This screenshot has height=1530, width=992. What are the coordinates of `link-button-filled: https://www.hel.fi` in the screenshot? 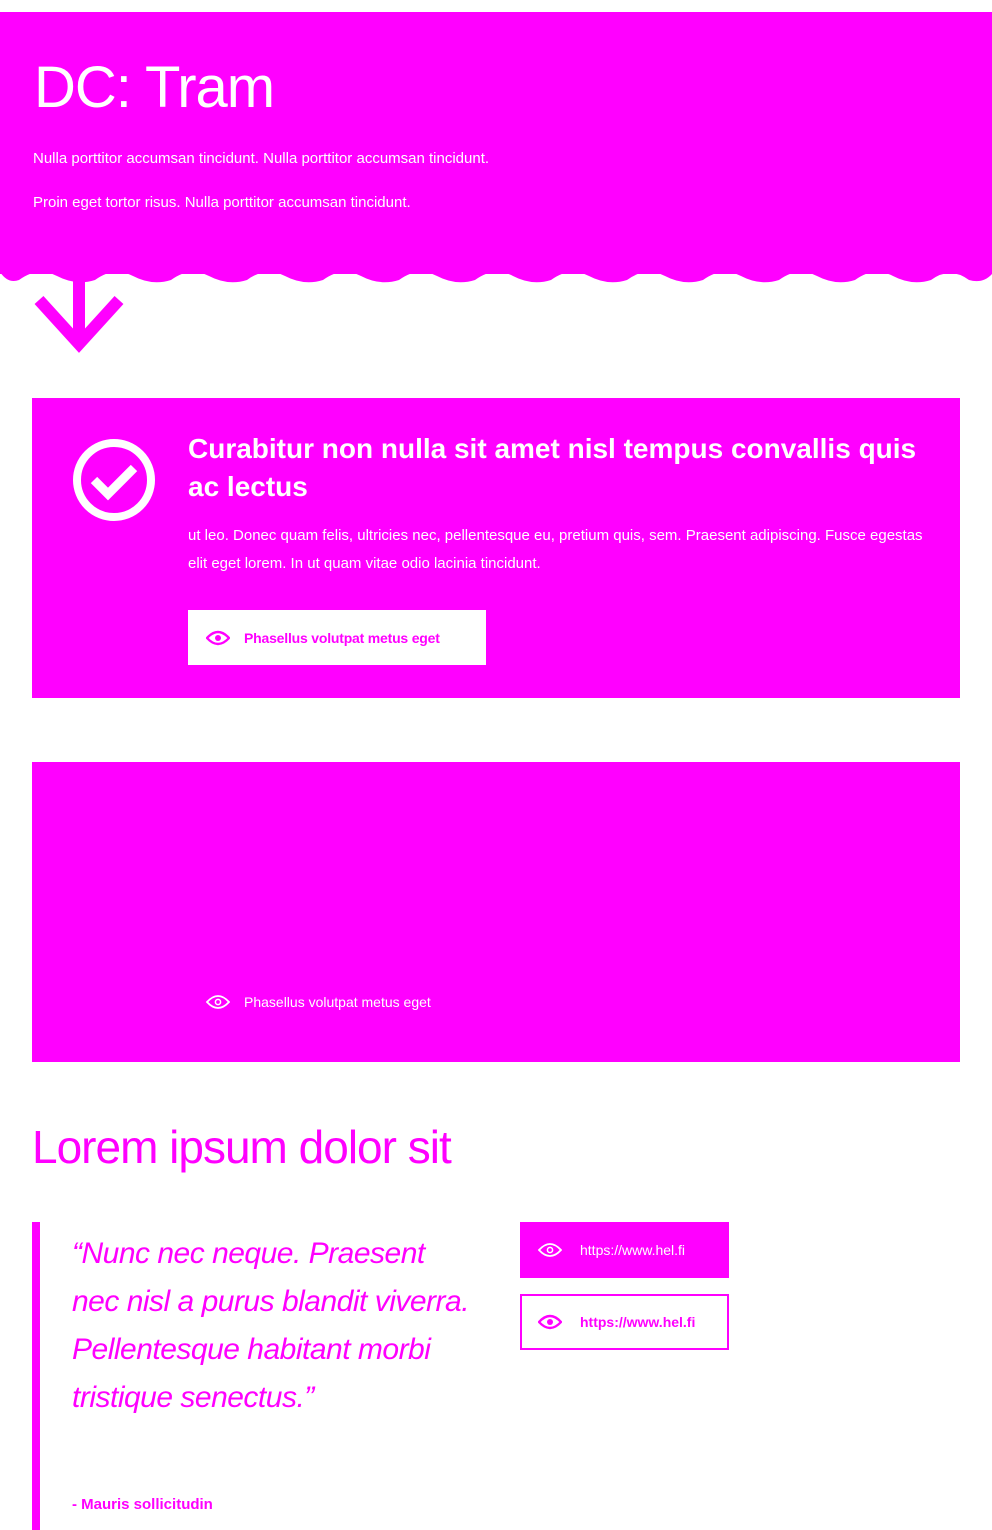 It's located at (624, 1250).